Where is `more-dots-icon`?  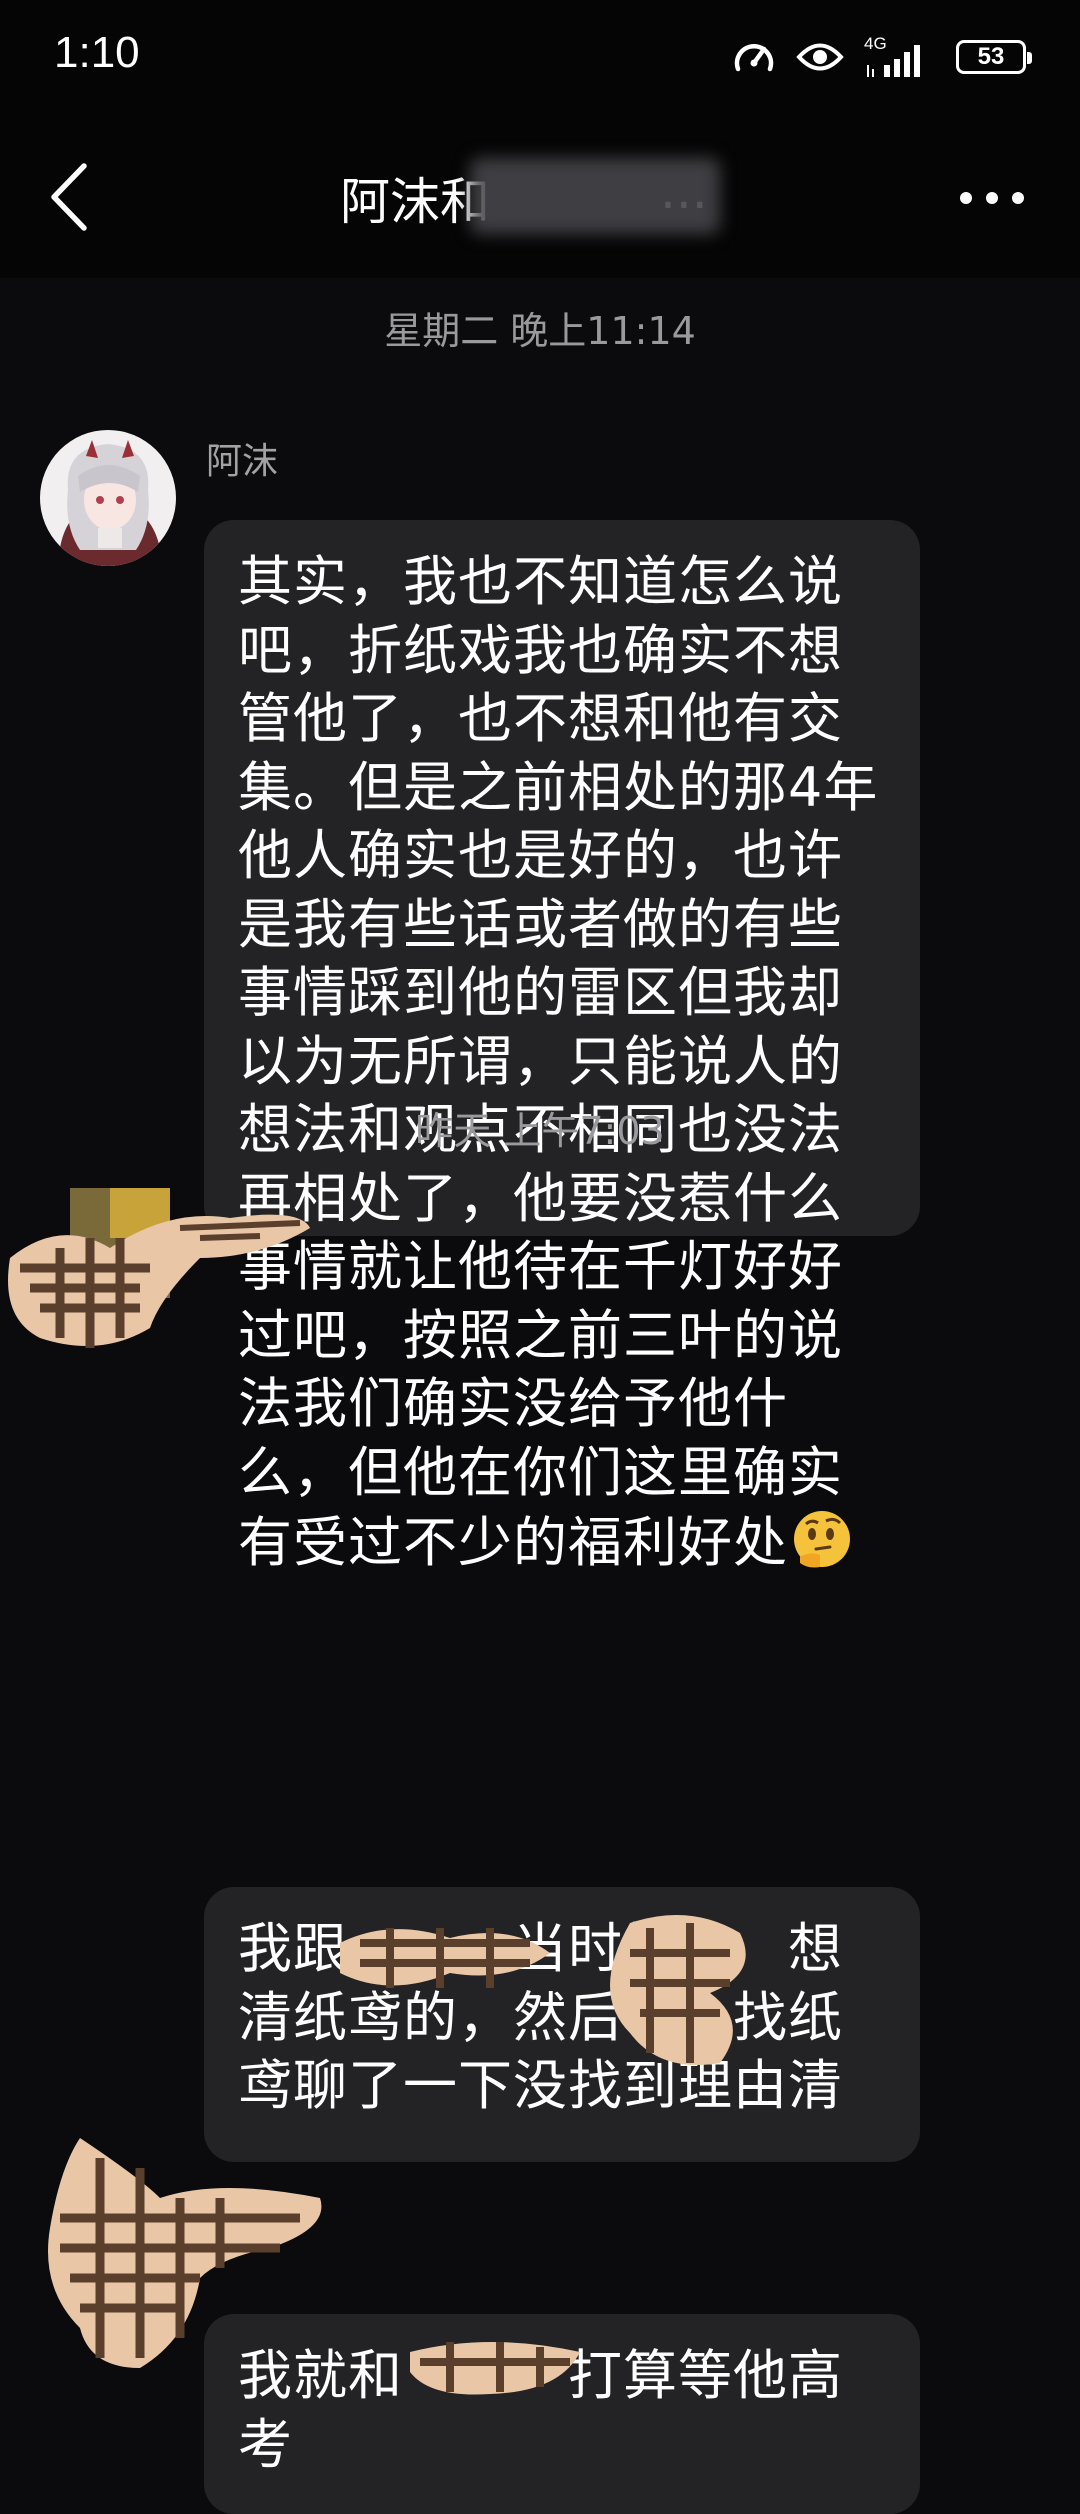
more-dots-icon is located at coordinates (992, 198).